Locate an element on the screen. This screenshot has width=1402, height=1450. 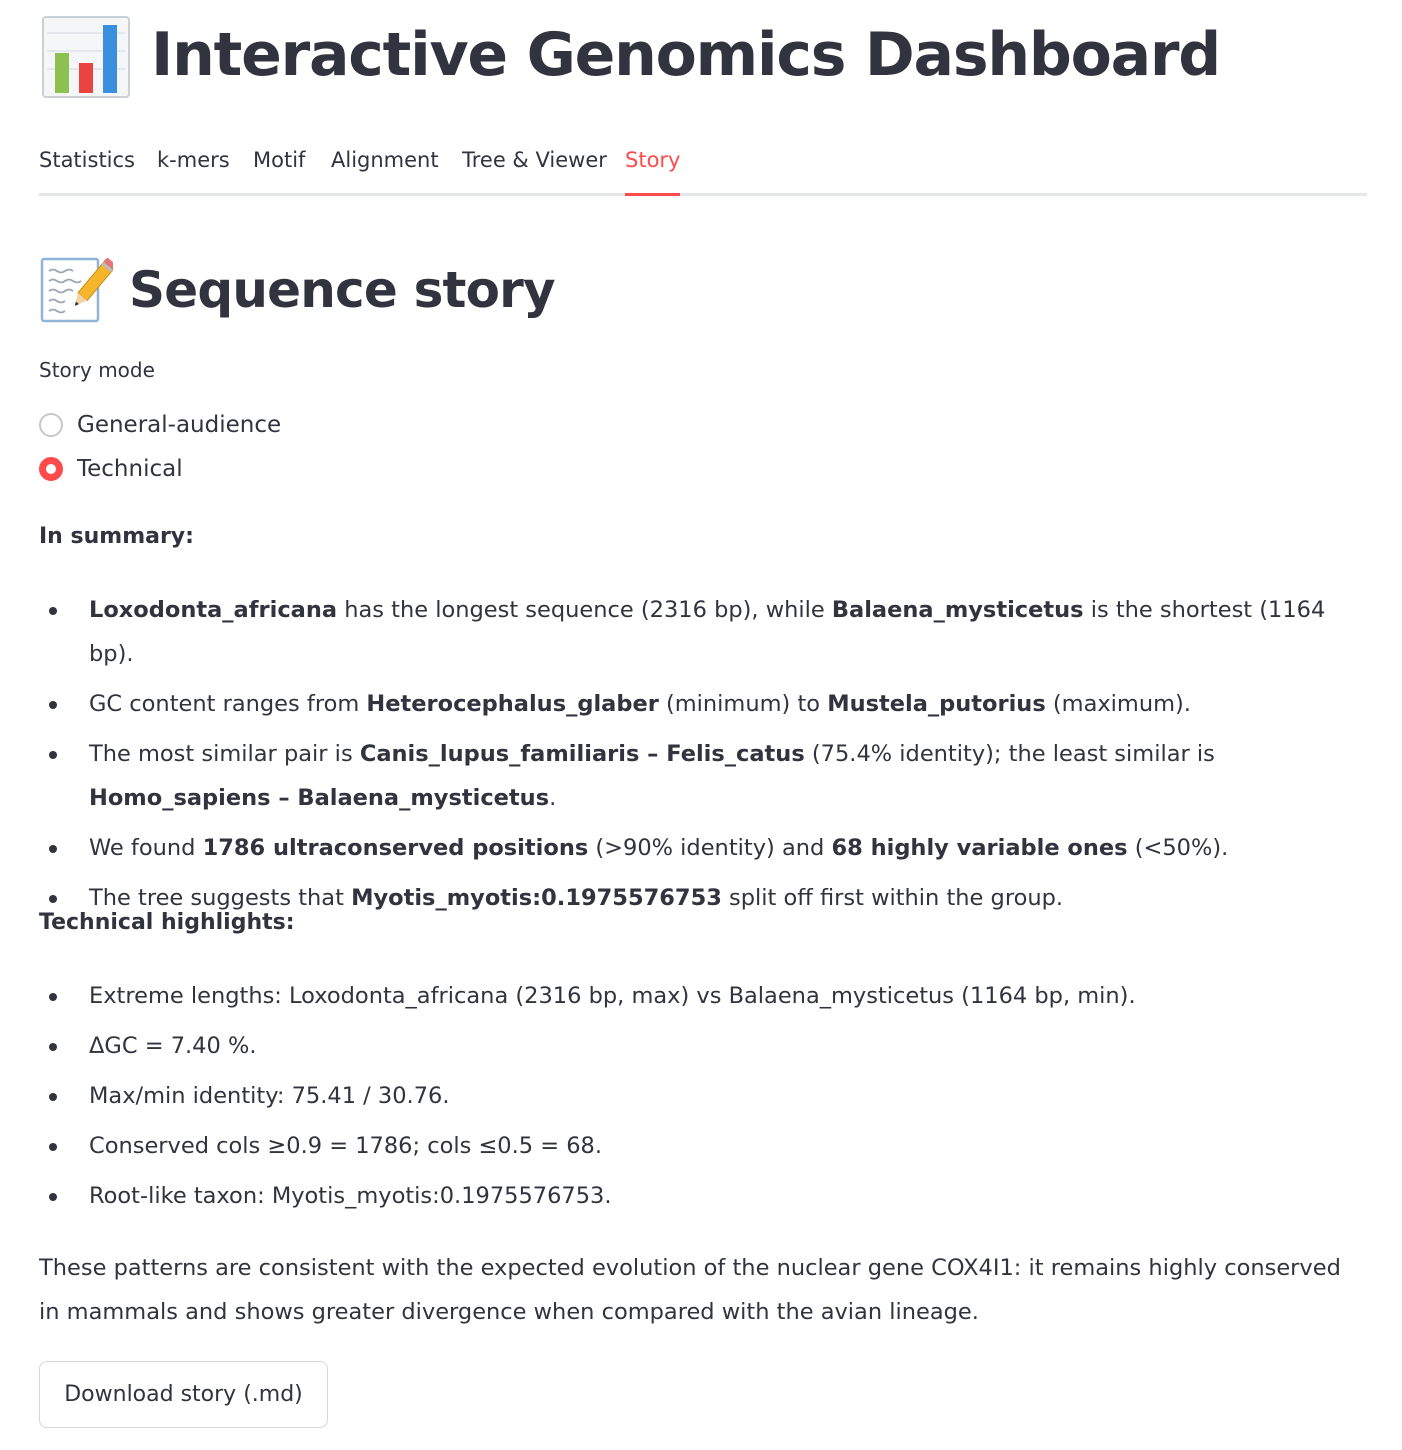
technical-heading: Technical highlights: is located at coordinates (167, 922).